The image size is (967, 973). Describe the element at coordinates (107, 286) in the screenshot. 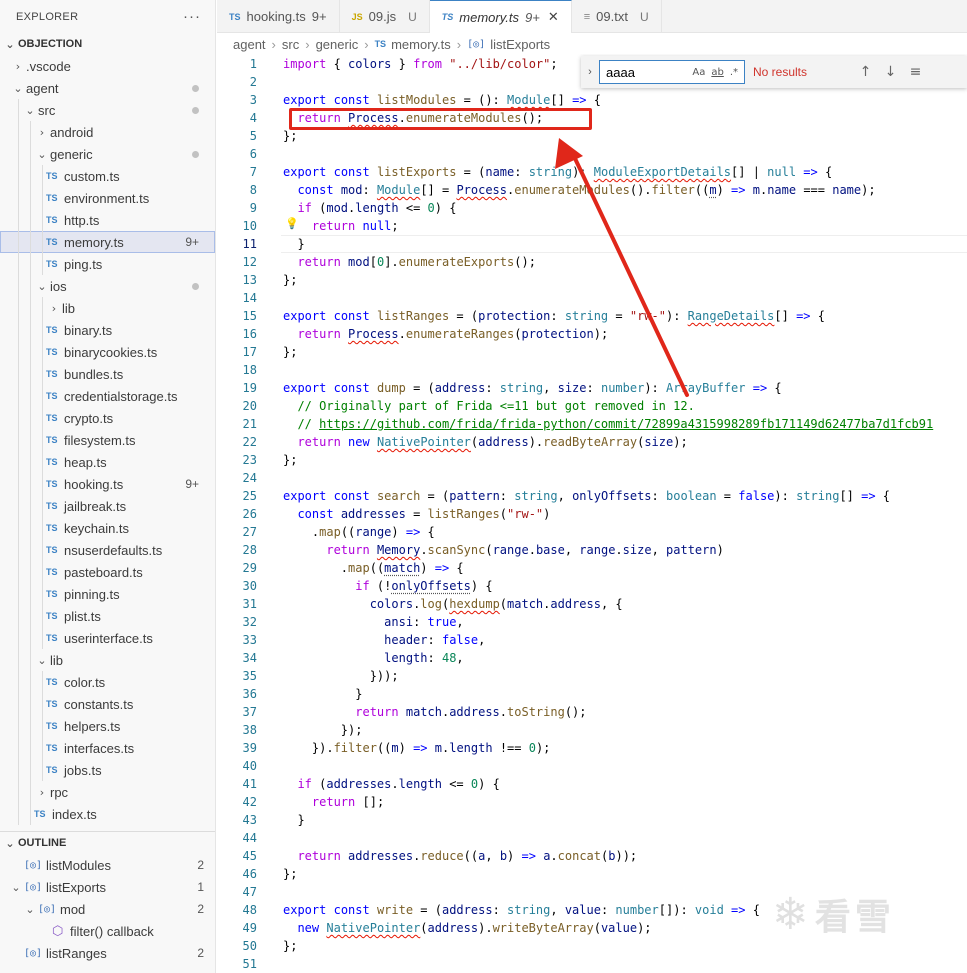

I see `tree-folder: ⌄ ios` at that location.